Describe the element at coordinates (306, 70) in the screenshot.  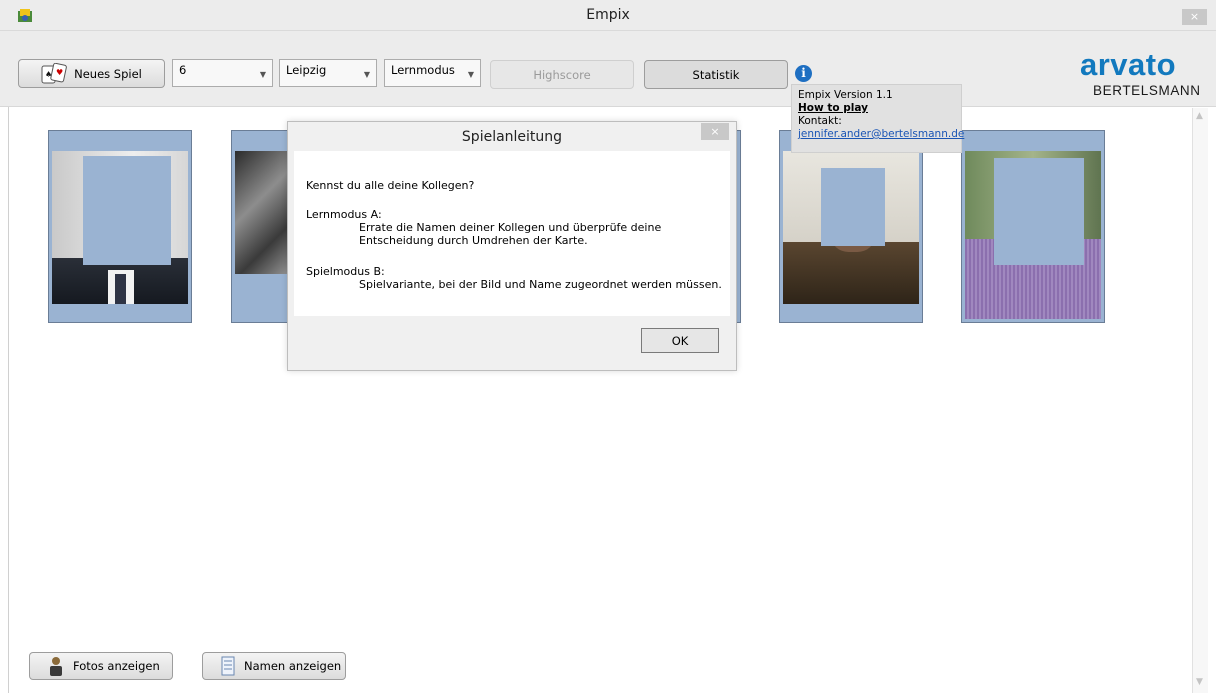
I see `location-value: Leipzig` at that location.